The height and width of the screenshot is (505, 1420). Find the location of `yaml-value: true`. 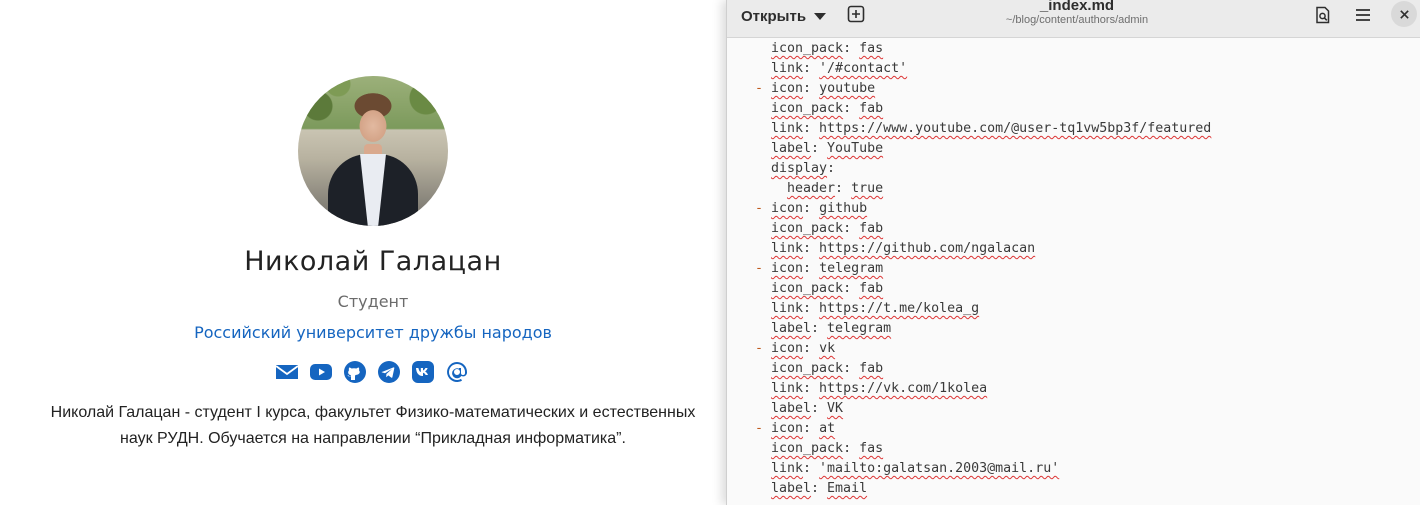

yaml-value: true is located at coordinates (867, 188).